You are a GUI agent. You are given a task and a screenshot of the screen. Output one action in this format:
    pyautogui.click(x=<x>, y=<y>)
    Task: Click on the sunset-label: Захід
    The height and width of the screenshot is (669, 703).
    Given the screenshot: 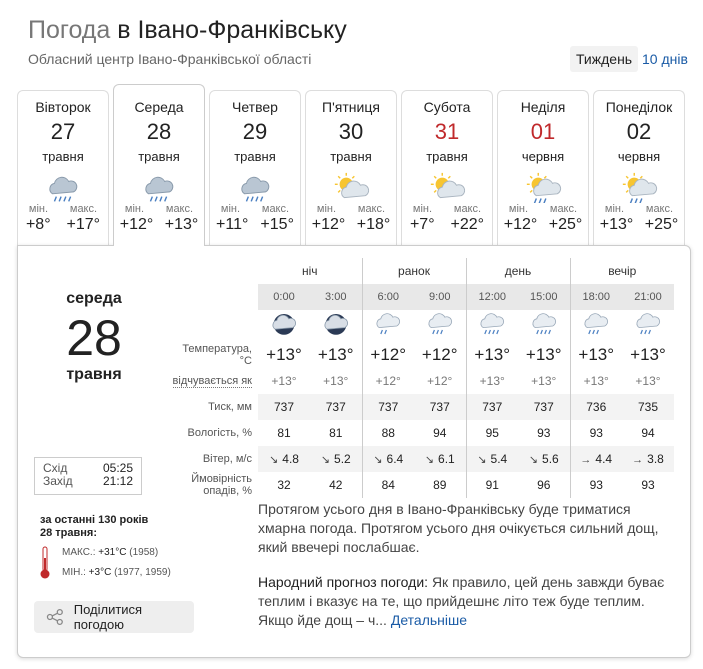 What is the action you would take?
    pyautogui.click(x=58, y=481)
    